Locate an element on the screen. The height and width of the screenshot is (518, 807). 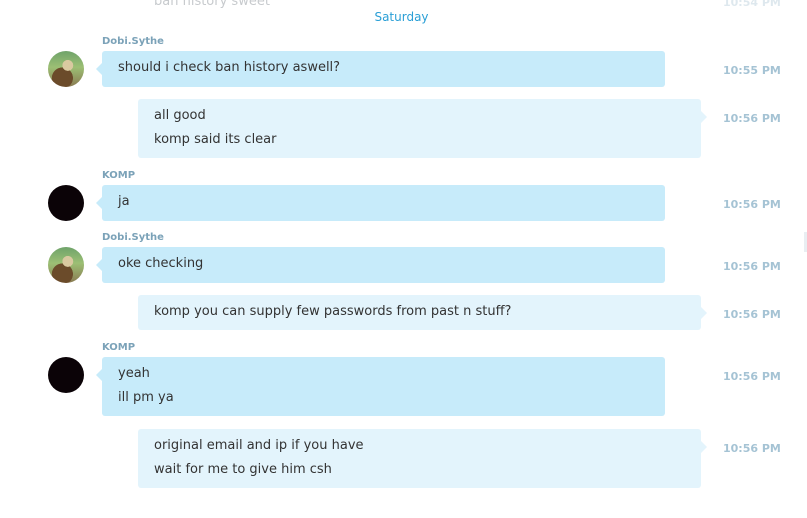
previous-message-text: ban history sweet is located at coordinates (212, 4).